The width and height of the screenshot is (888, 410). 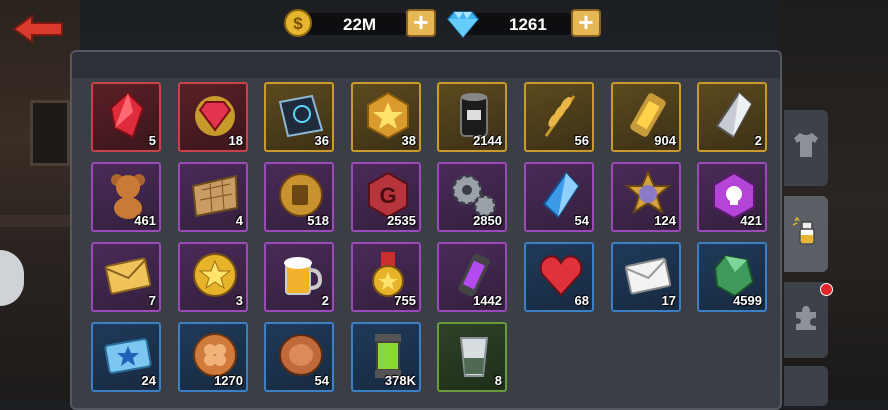 I want to click on inventory-slot-green-gem: 4599, so click(x=732, y=277).